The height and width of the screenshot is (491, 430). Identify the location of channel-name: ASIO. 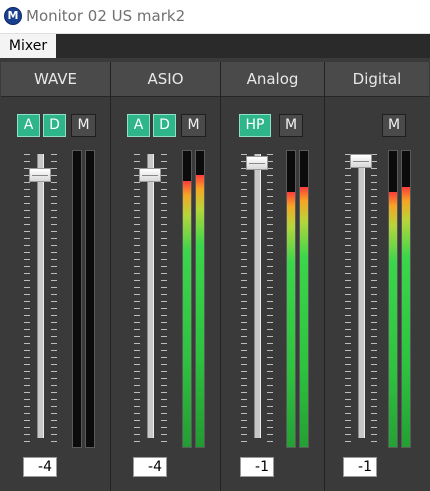
(165, 79).